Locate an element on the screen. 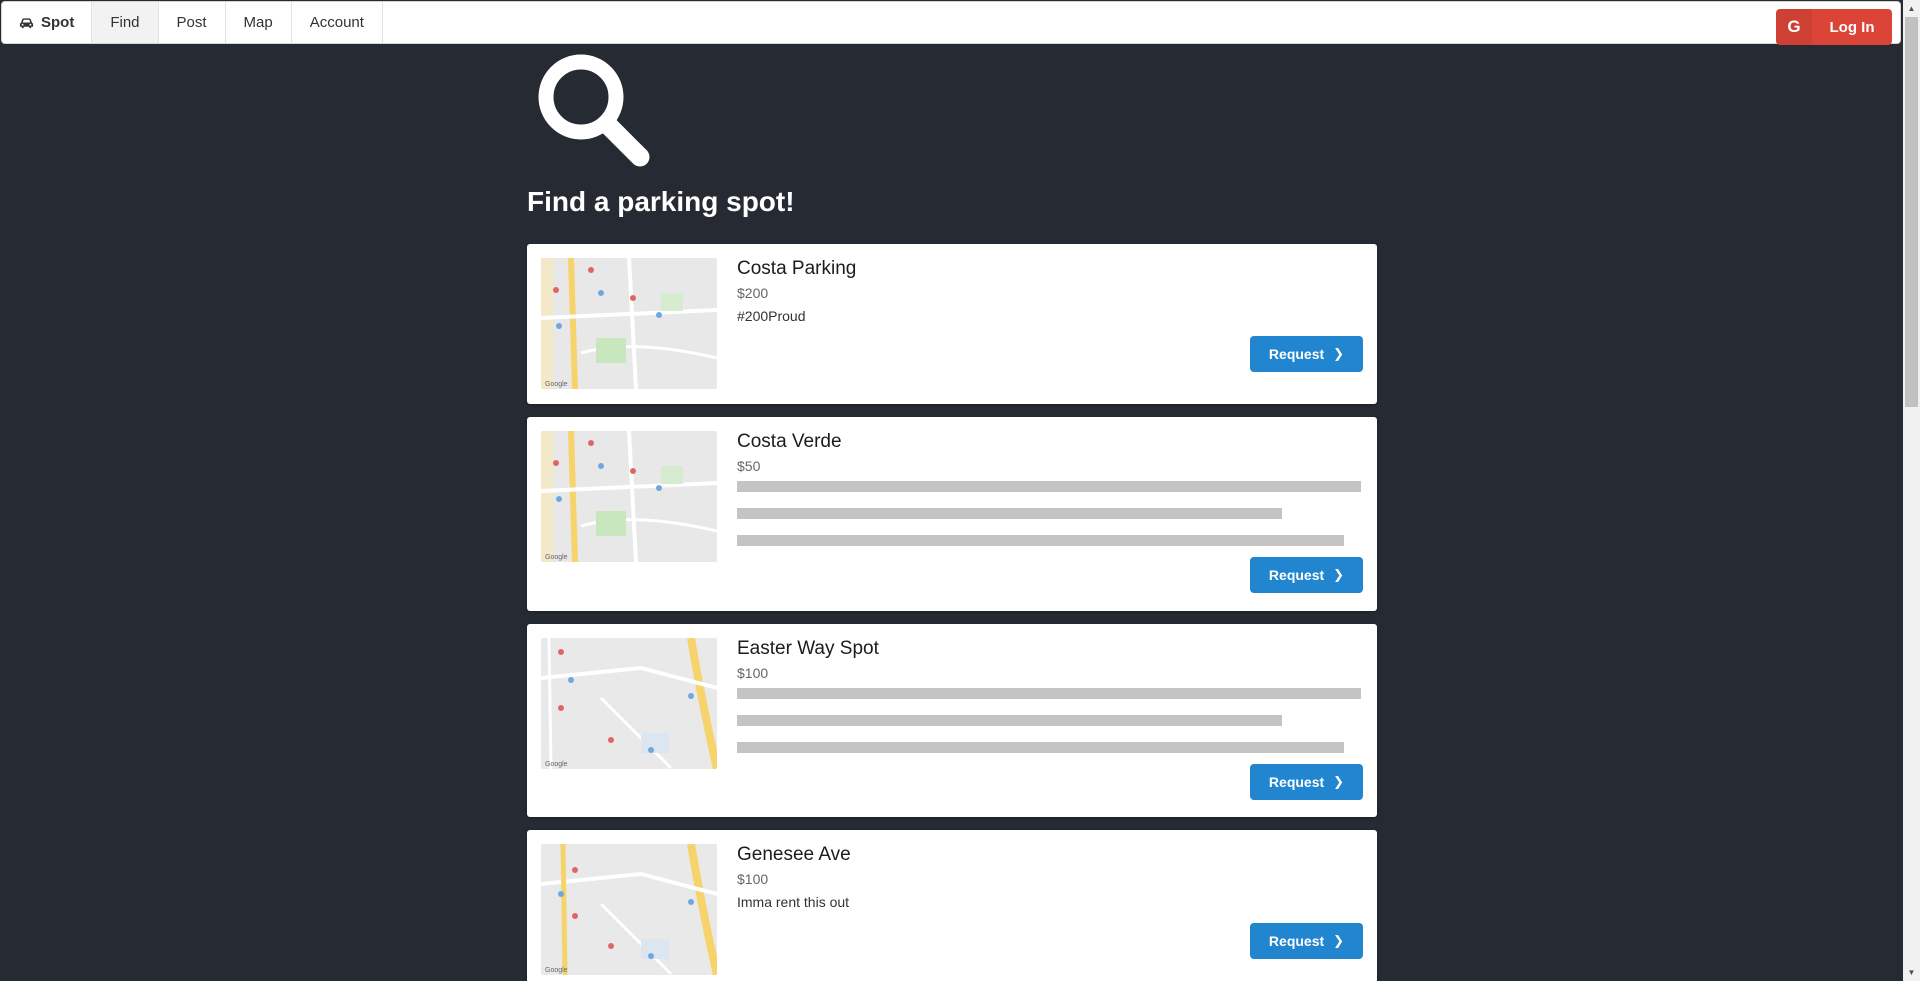  listing-card: Google Easter Way Spot $100 Request ❯ is located at coordinates (952, 720).